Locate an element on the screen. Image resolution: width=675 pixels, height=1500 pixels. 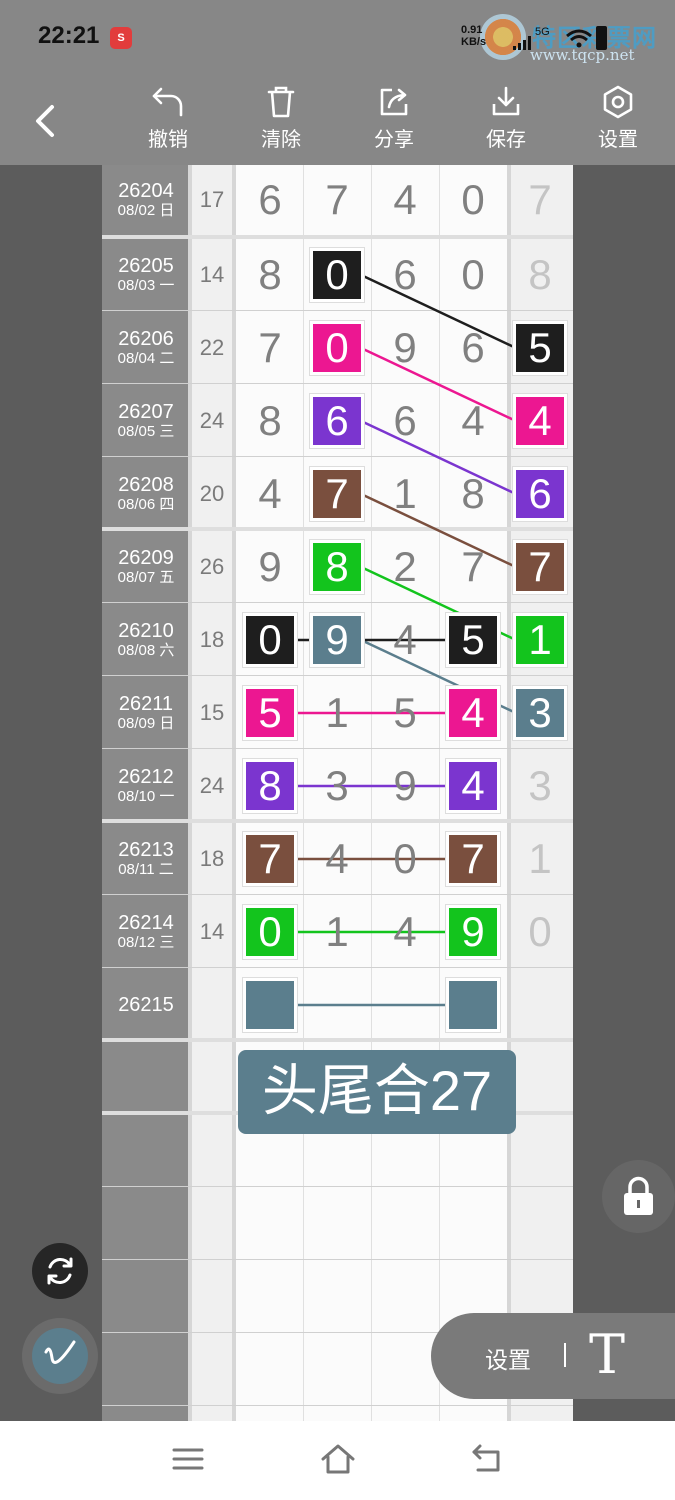
tail-cell: 1 is located at coordinates (540, 859).